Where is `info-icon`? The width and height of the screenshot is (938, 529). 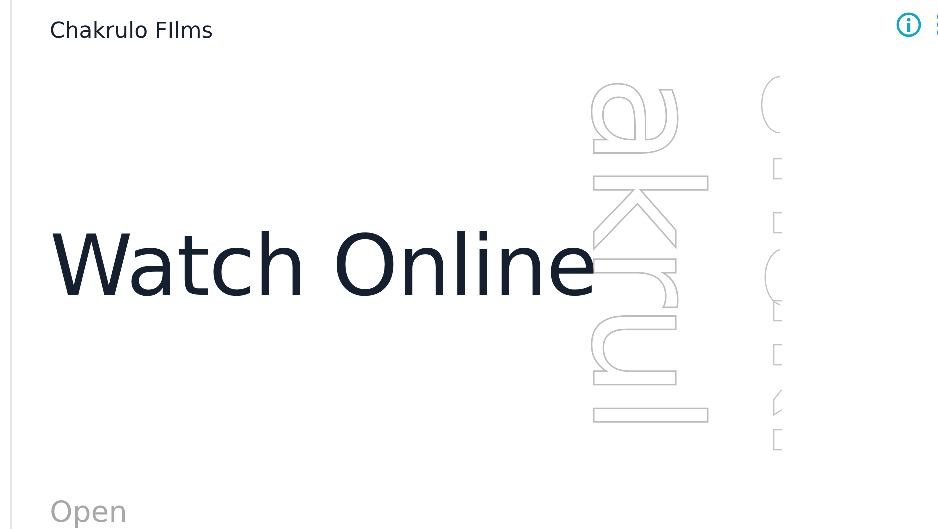 info-icon is located at coordinates (909, 25).